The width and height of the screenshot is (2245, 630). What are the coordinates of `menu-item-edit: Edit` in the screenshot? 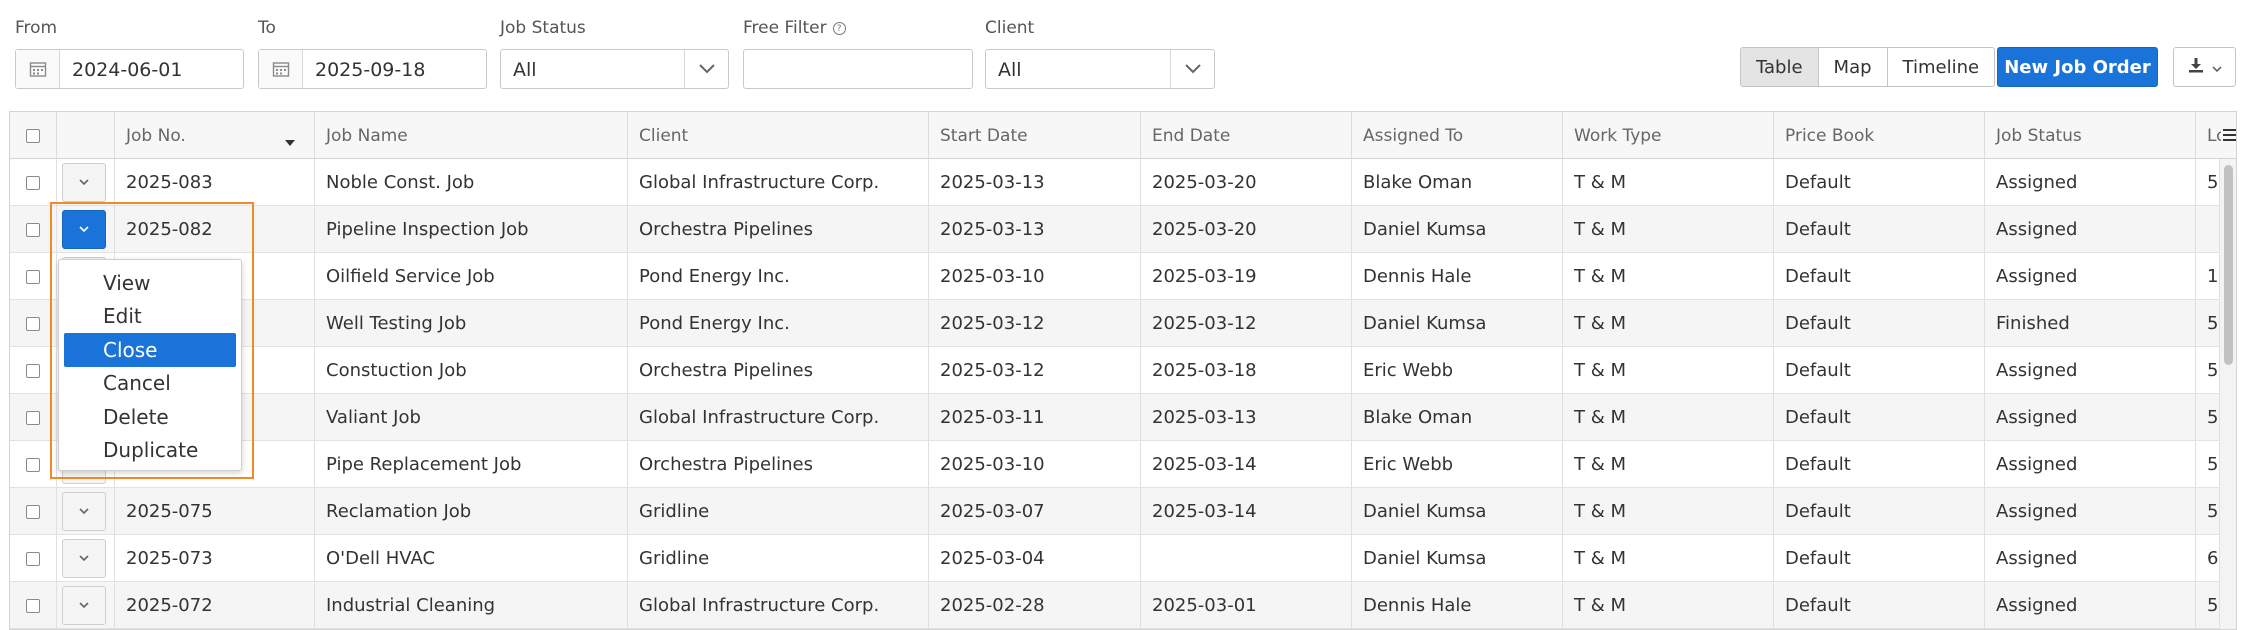 It's located at (150, 317).